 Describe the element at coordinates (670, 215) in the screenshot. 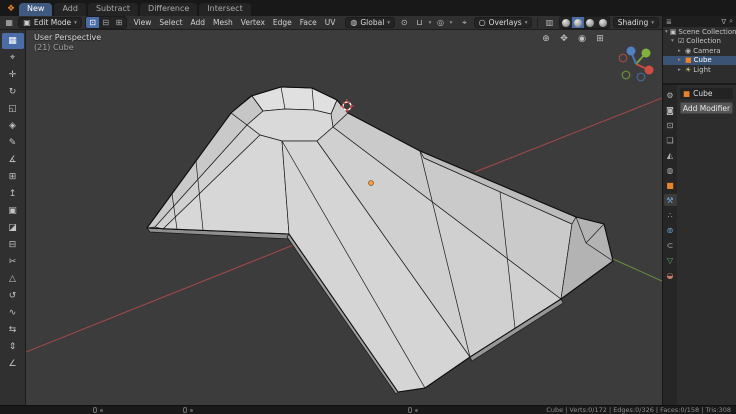

I see `properties-tab: ∴` at that location.